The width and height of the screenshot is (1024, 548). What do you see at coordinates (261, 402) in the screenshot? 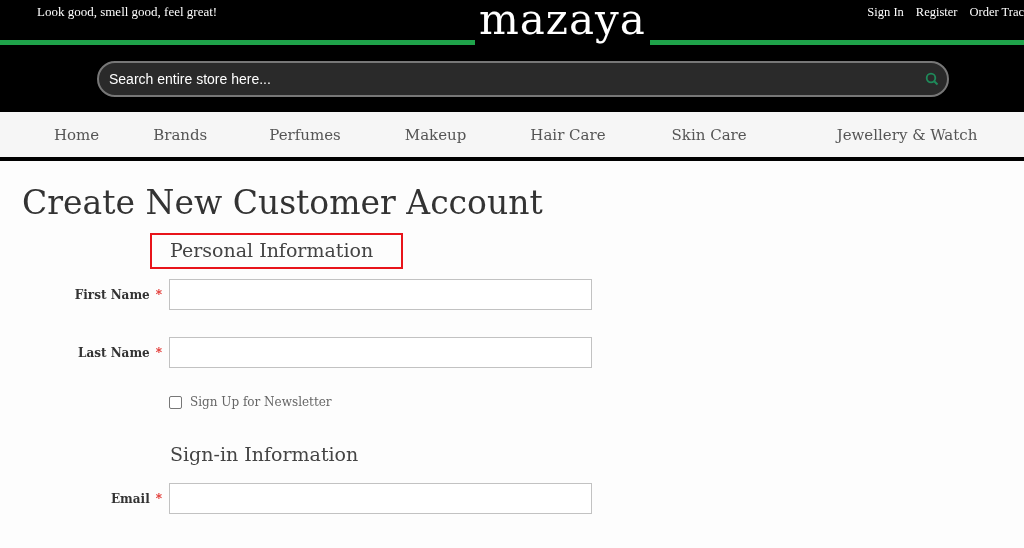
I see `checkbox-label: Sign Up for Newsletter` at bounding box center [261, 402].